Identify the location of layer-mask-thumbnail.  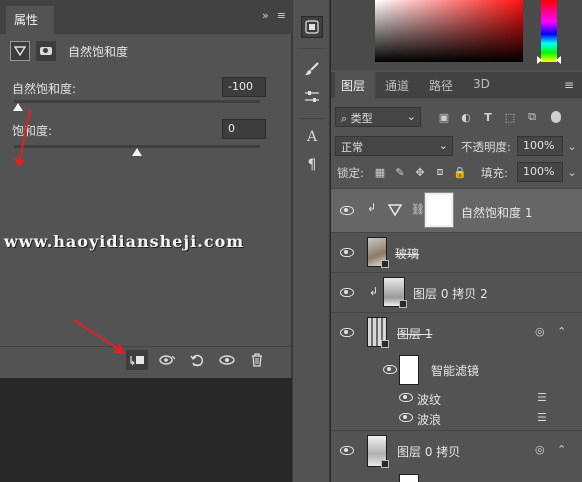
(439, 210).